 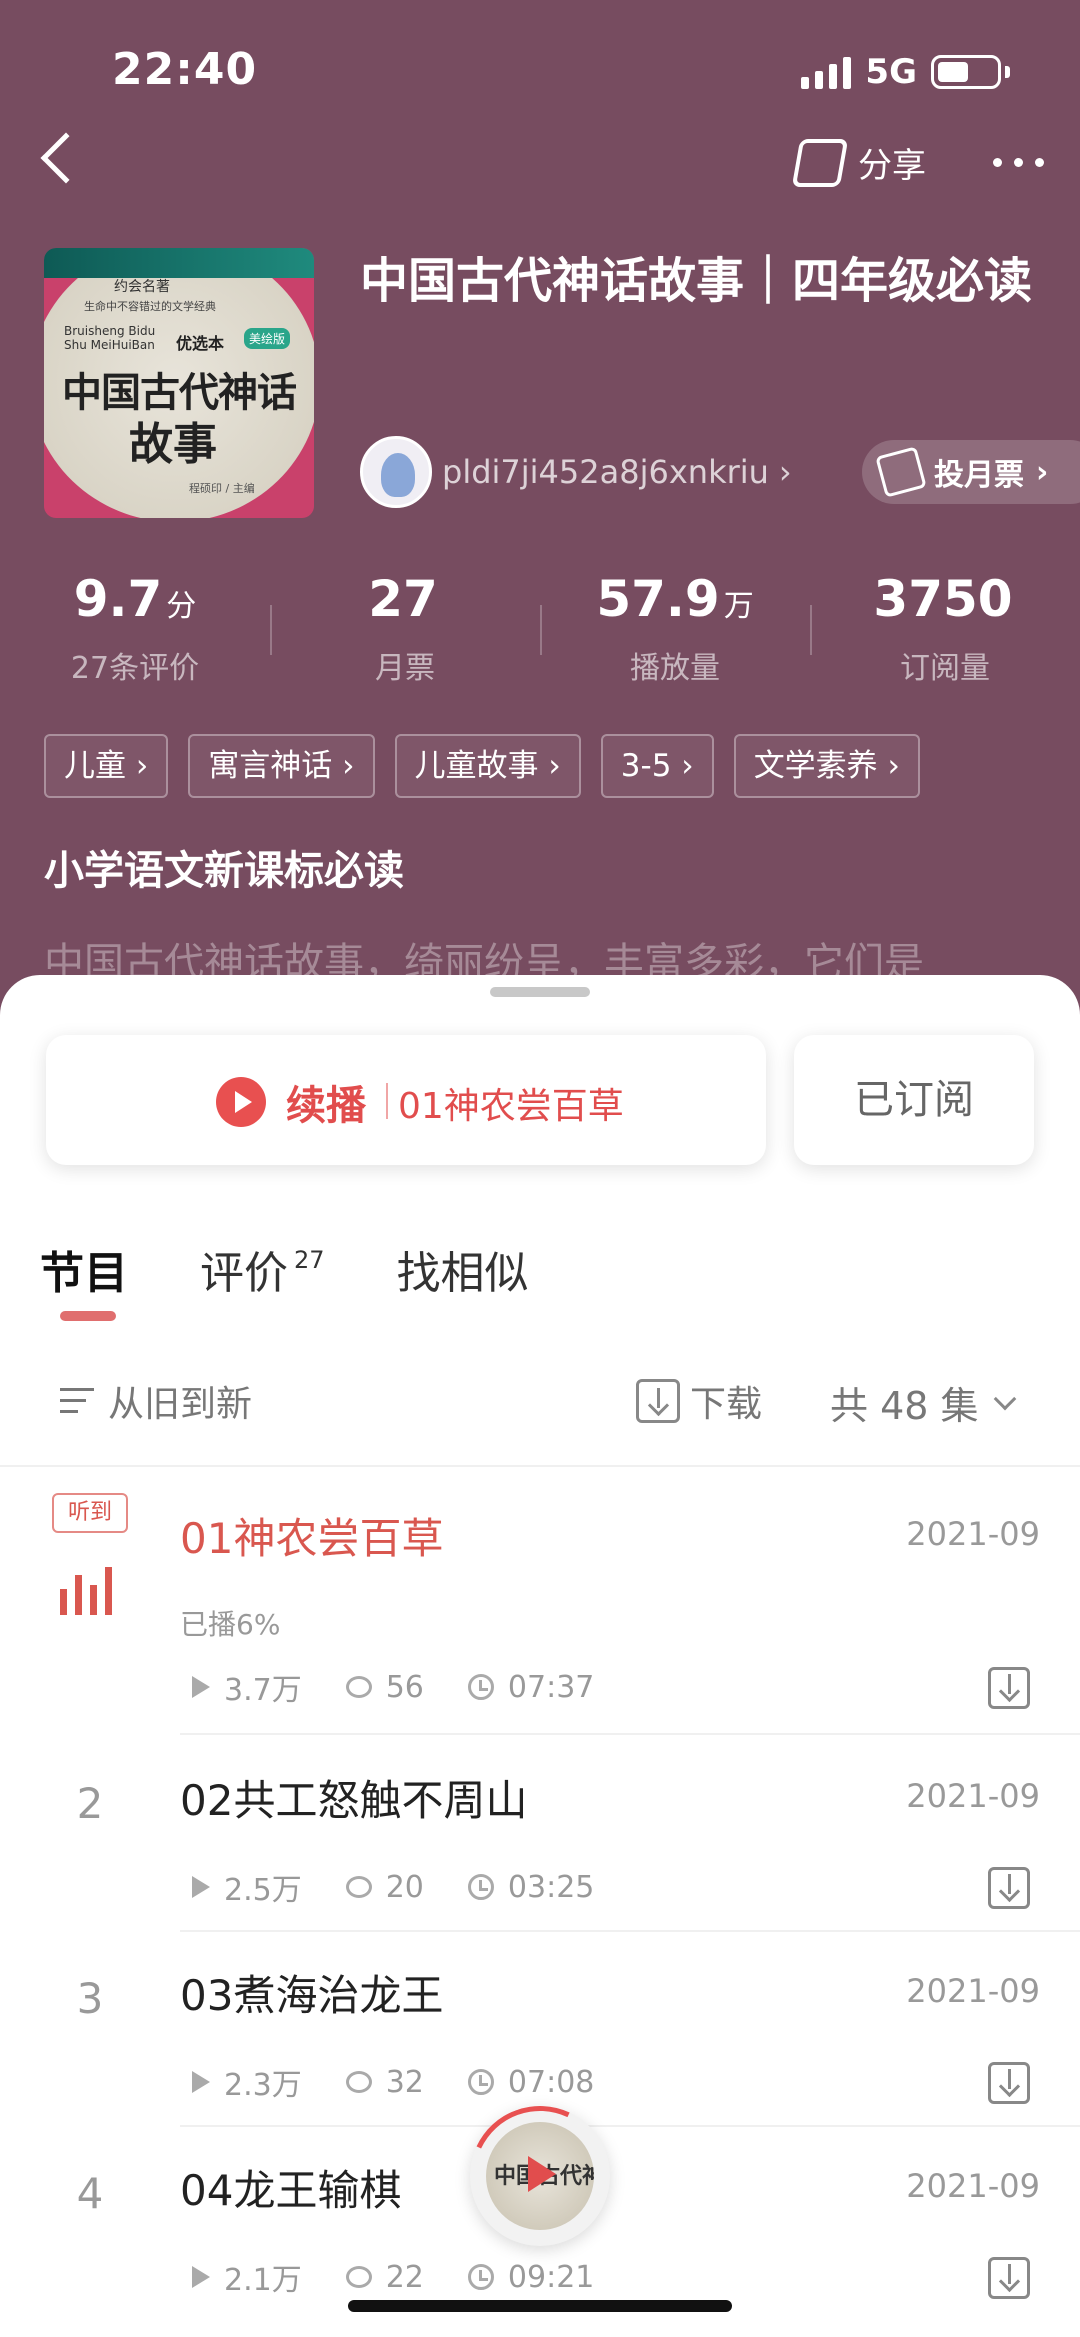 I want to click on episode-number: 3, so click(x=90, y=1998).